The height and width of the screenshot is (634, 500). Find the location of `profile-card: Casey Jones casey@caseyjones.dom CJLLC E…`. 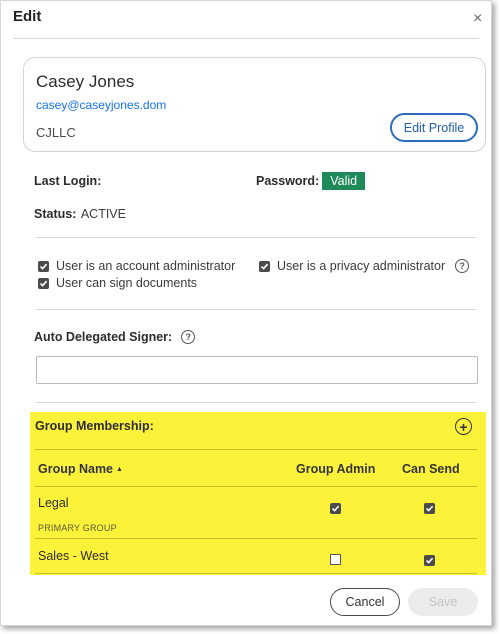

profile-card: Casey Jones casey@caseyjones.dom CJLLC E… is located at coordinates (254, 104).